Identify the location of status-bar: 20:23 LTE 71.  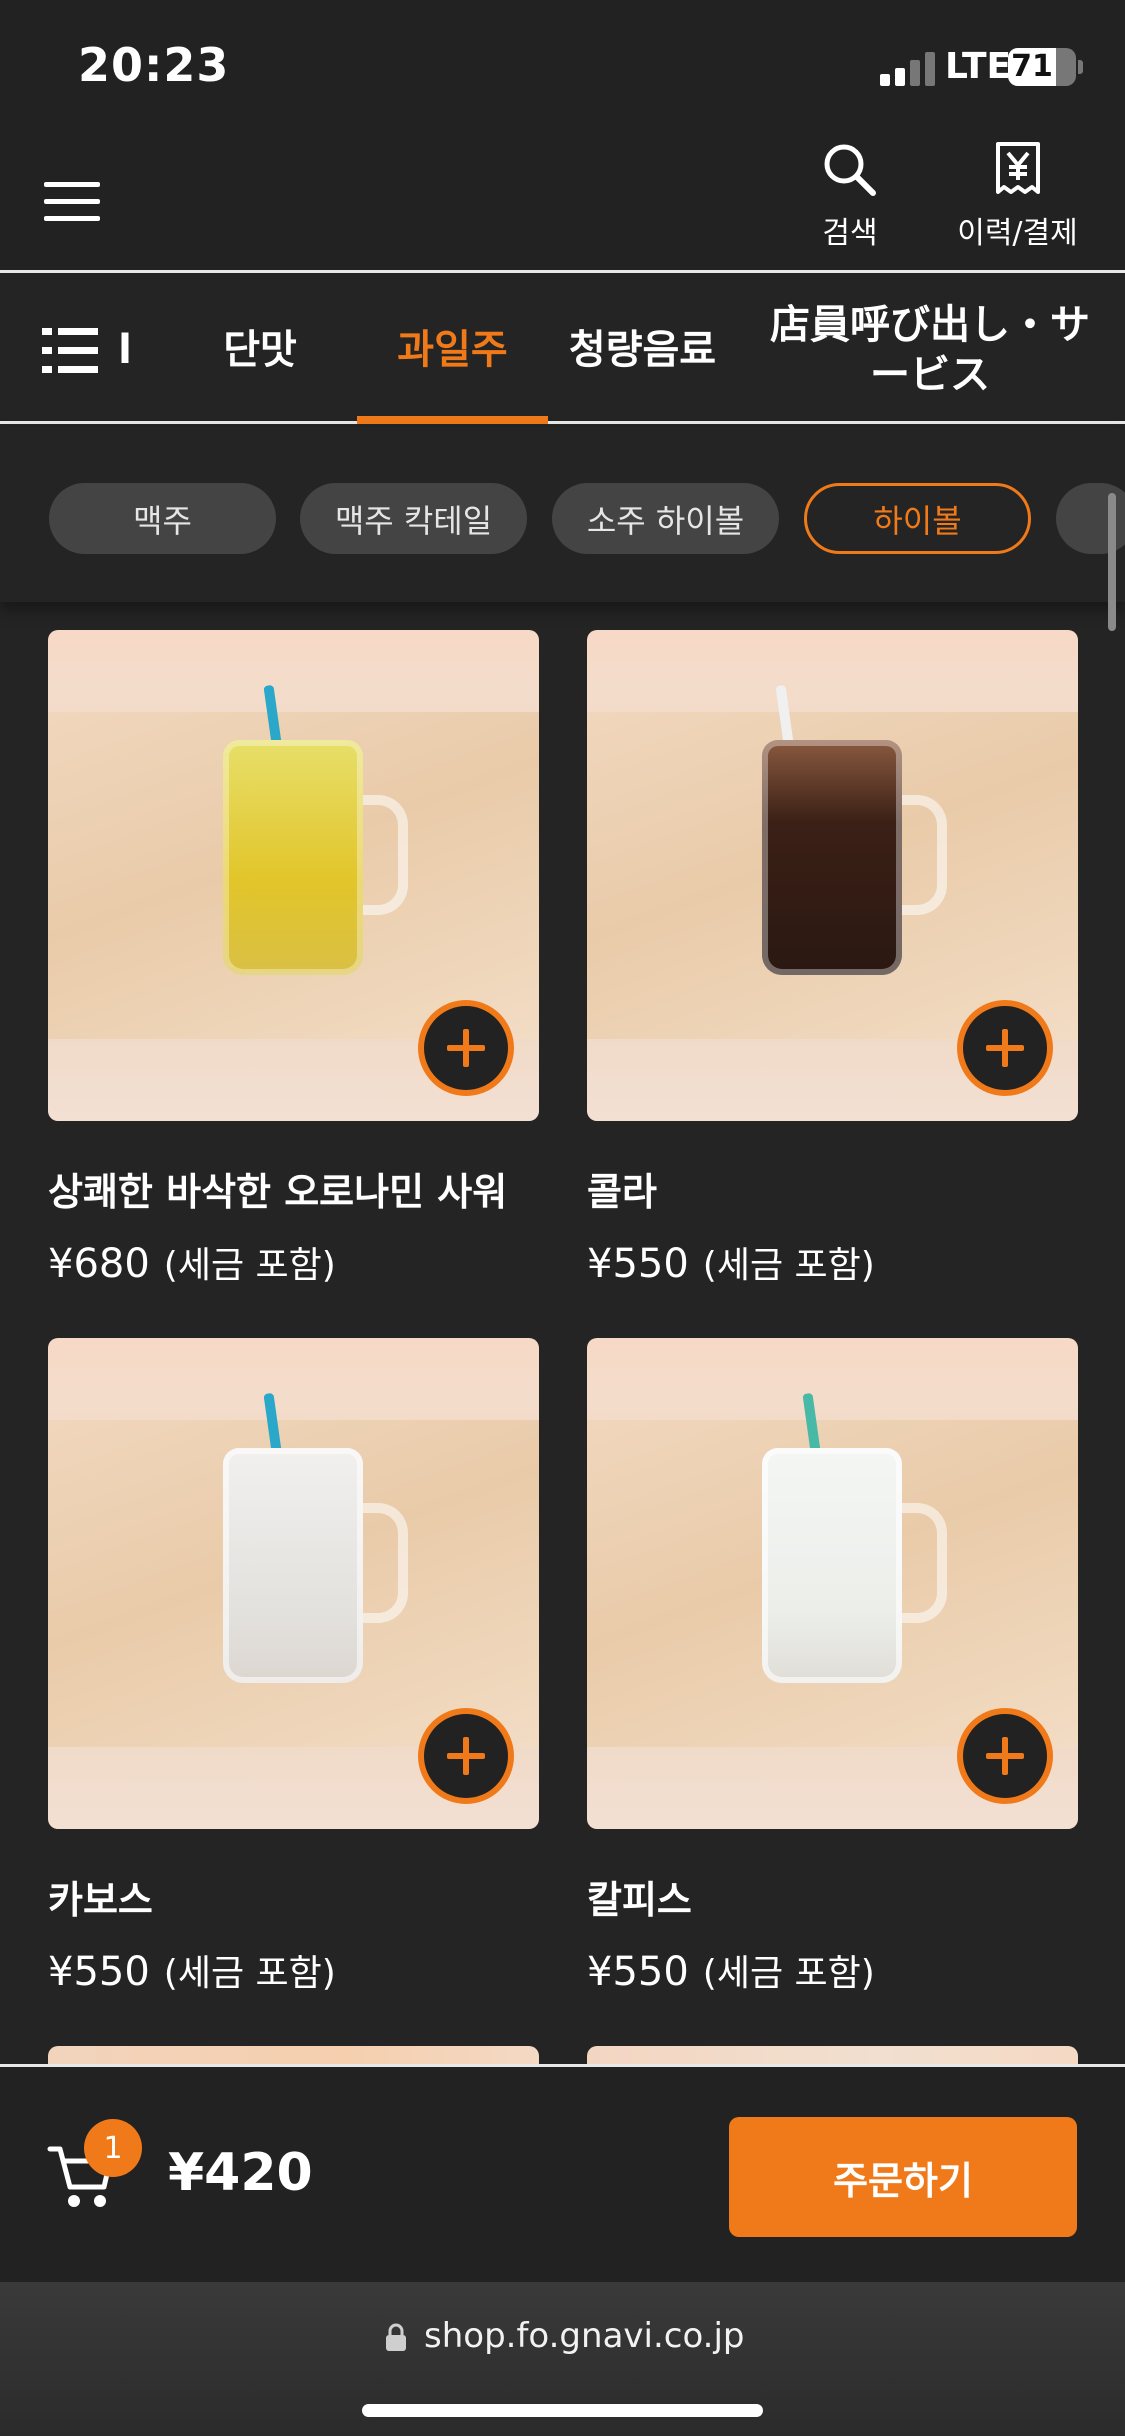
(562, 65).